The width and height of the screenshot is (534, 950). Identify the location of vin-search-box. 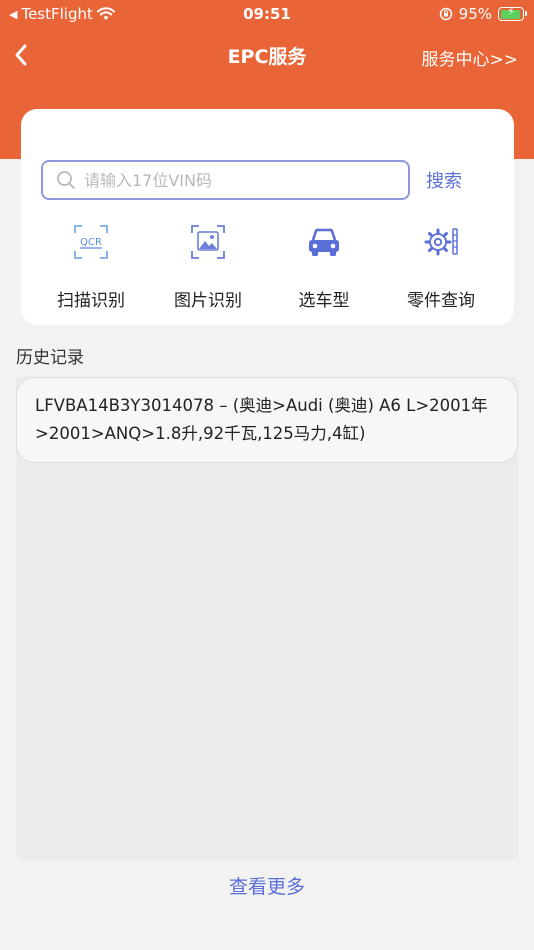
(225, 180).